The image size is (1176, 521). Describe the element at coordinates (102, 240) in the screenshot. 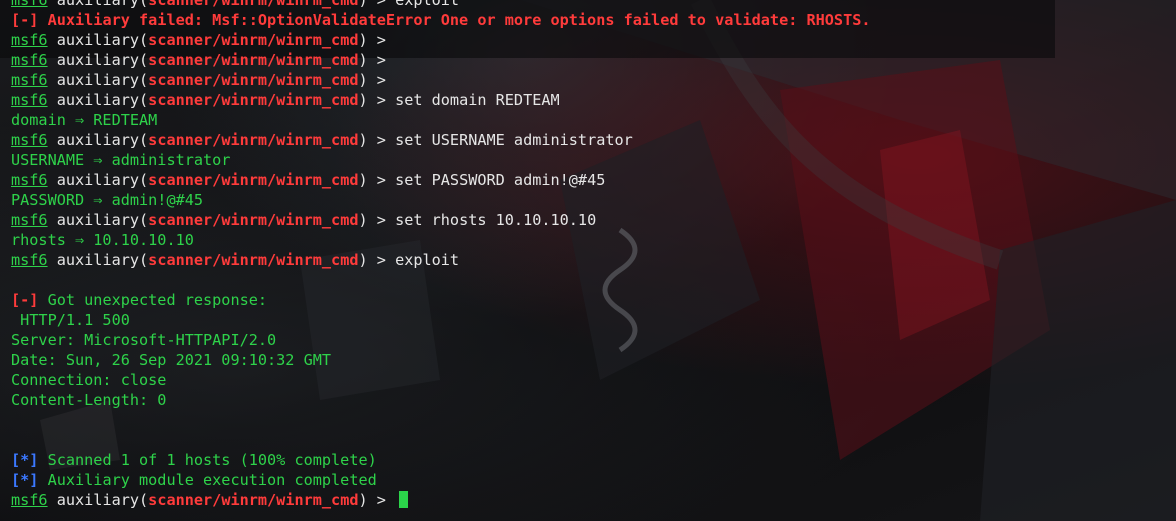

I see `output-text: rhosts ⇒ 10.10.10.10` at that location.